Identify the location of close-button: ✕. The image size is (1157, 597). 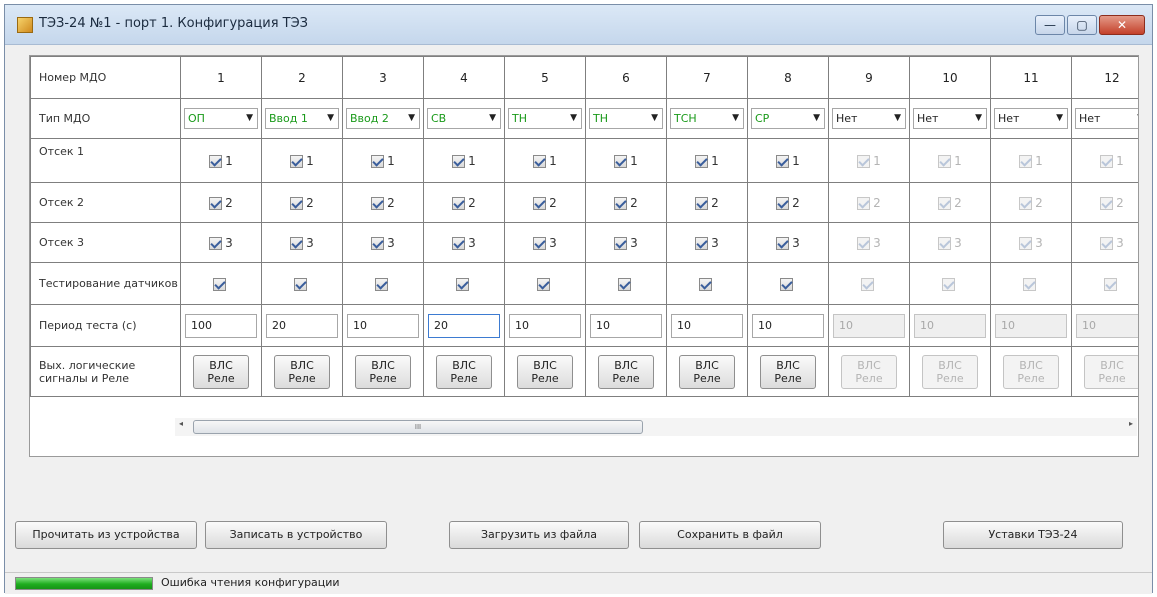
(1122, 25).